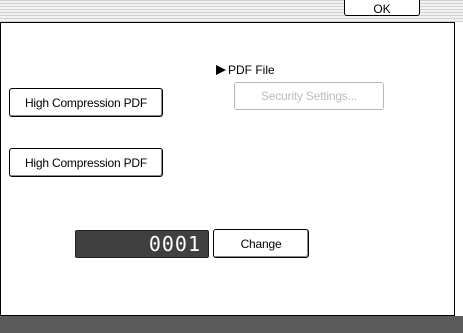 This screenshot has height=333, width=463. I want to click on ok-tab: OK, so click(382, 8).